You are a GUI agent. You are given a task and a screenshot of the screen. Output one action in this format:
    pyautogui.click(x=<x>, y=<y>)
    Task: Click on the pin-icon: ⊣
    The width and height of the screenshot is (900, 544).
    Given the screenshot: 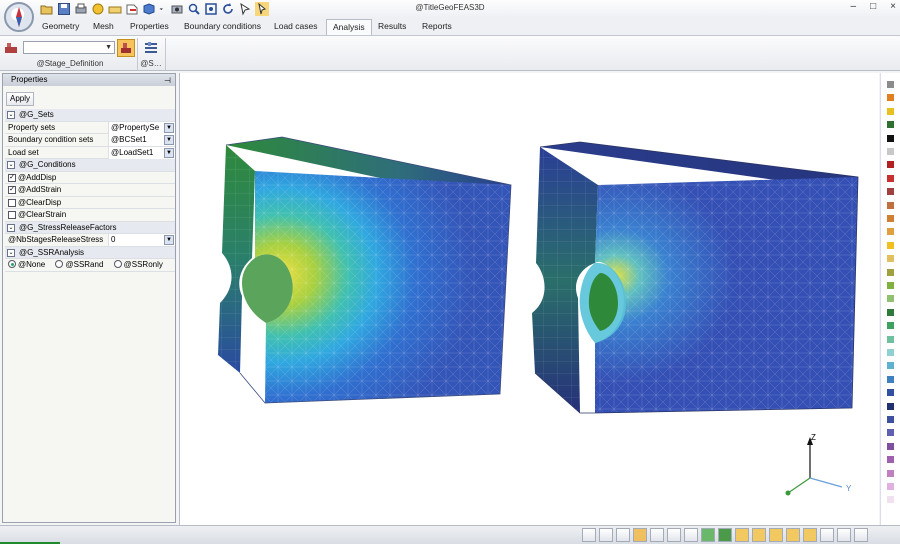 What is the action you would take?
    pyautogui.click(x=167, y=81)
    